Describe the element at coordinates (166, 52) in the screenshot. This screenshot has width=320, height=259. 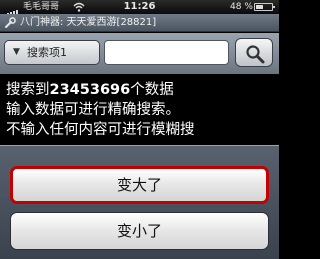
I see `search-input` at that location.